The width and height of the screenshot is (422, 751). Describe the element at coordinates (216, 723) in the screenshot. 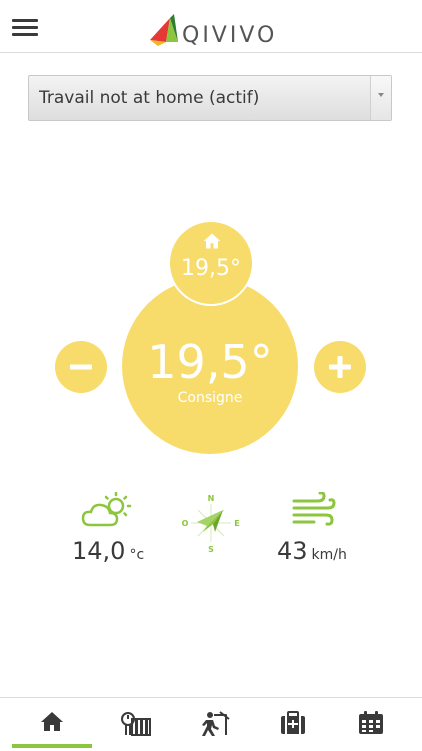

I see `person-leaving-home-icon` at that location.